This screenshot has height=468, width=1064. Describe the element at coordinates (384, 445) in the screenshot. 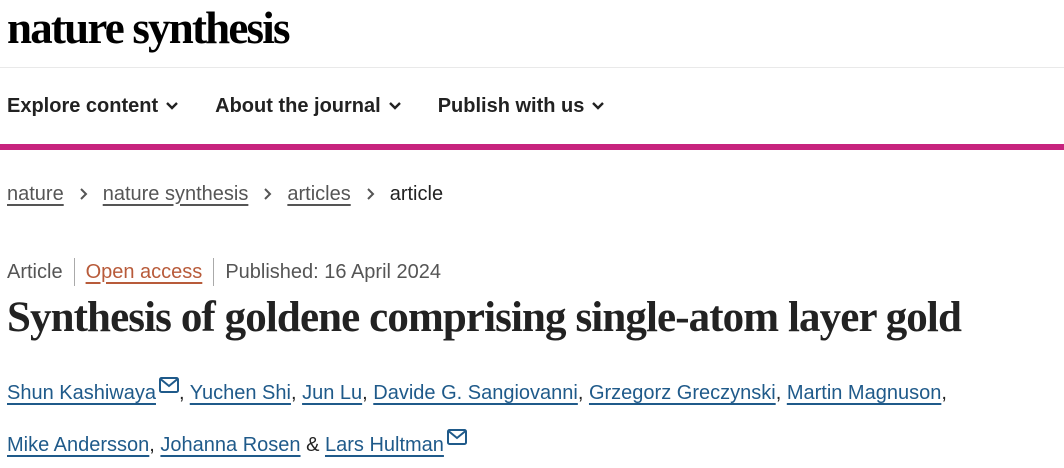

I see `author-name-link: Lars Hultman` at that location.